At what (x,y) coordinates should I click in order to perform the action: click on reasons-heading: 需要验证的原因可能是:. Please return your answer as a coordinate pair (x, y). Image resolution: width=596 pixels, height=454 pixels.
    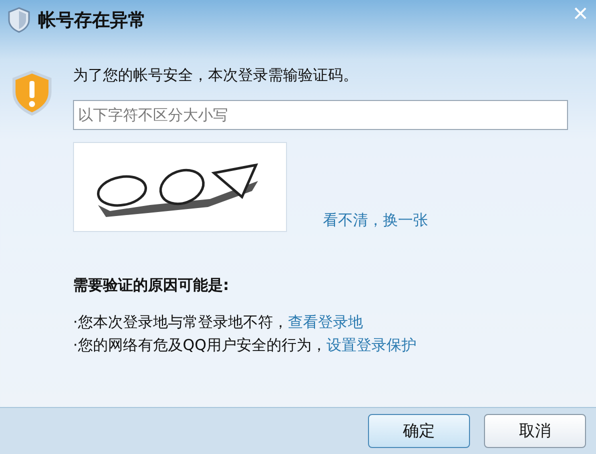
    Looking at the image, I should click on (151, 285).